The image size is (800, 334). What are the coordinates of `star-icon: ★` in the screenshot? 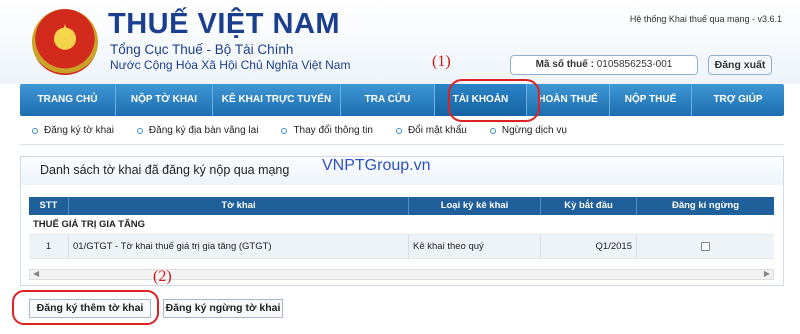 It's located at (65, 33).